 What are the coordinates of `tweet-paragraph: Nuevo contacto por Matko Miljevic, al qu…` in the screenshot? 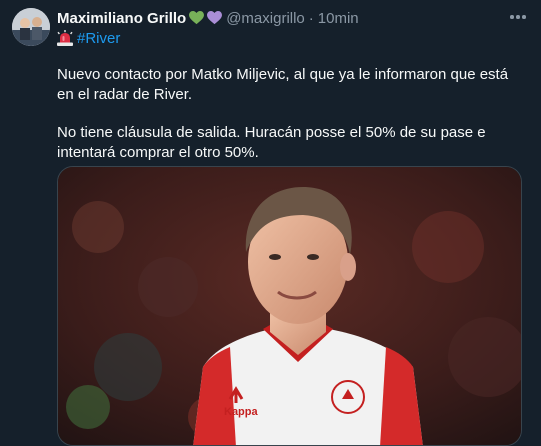 It's located at (283, 84).